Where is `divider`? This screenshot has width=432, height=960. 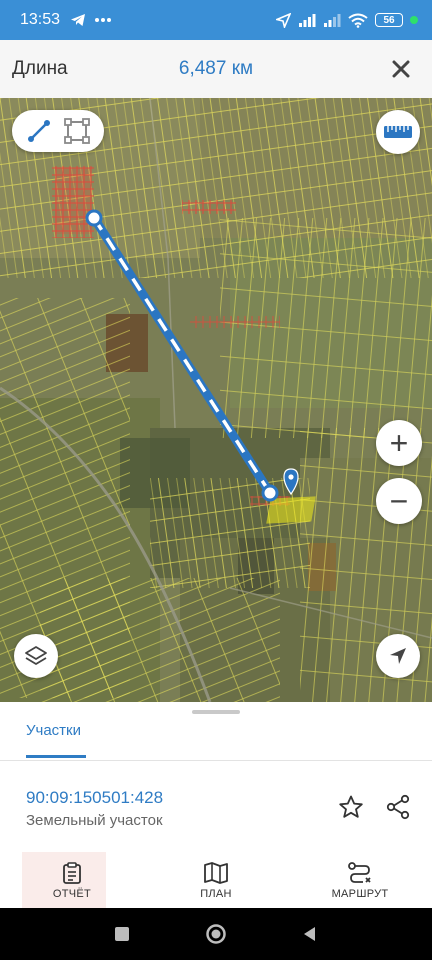 divider is located at coordinates (216, 760).